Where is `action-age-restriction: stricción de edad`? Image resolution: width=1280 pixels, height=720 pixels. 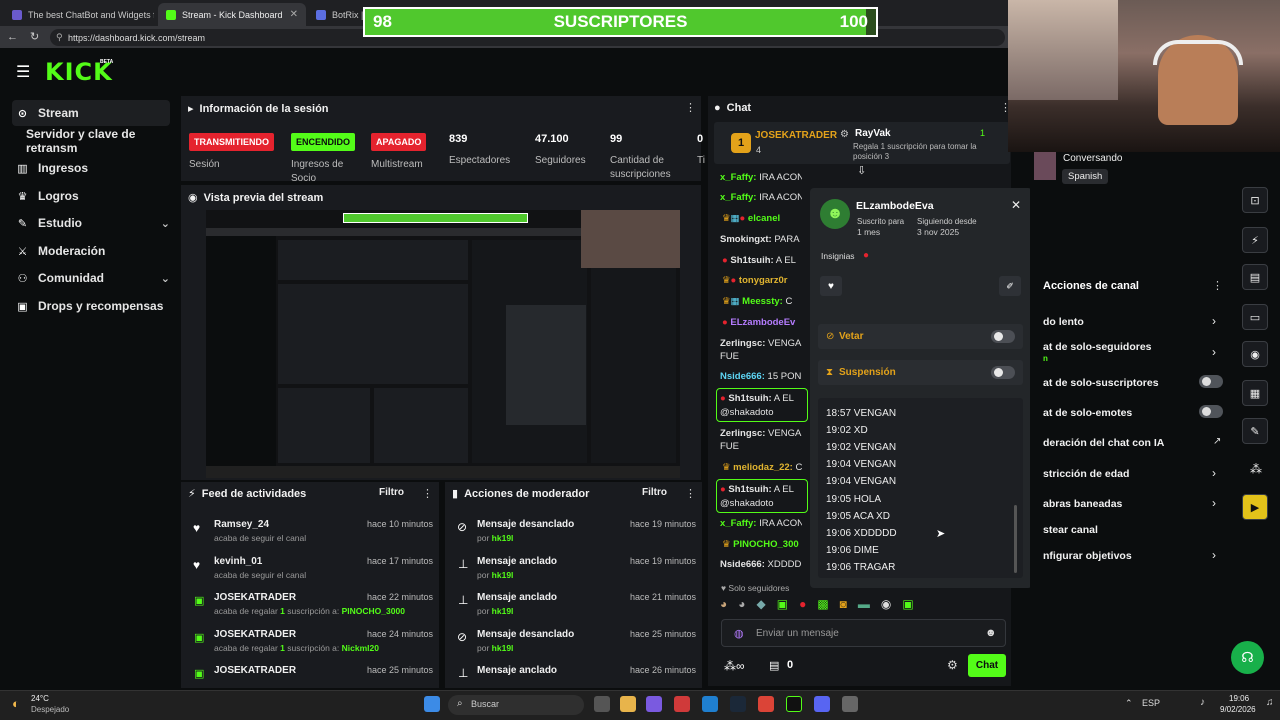 action-age-restriction: stricción de edad is located at coordinates (1086, 474).